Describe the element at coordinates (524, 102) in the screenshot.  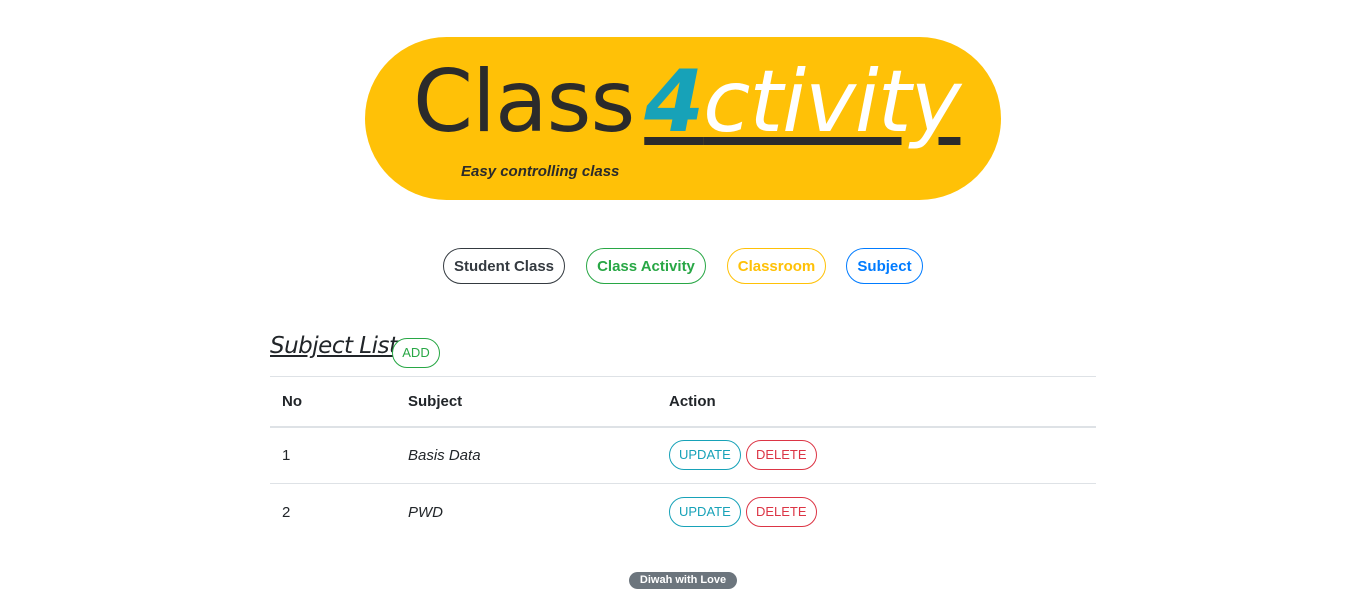
I see `logo-word-class: Class` at that location.